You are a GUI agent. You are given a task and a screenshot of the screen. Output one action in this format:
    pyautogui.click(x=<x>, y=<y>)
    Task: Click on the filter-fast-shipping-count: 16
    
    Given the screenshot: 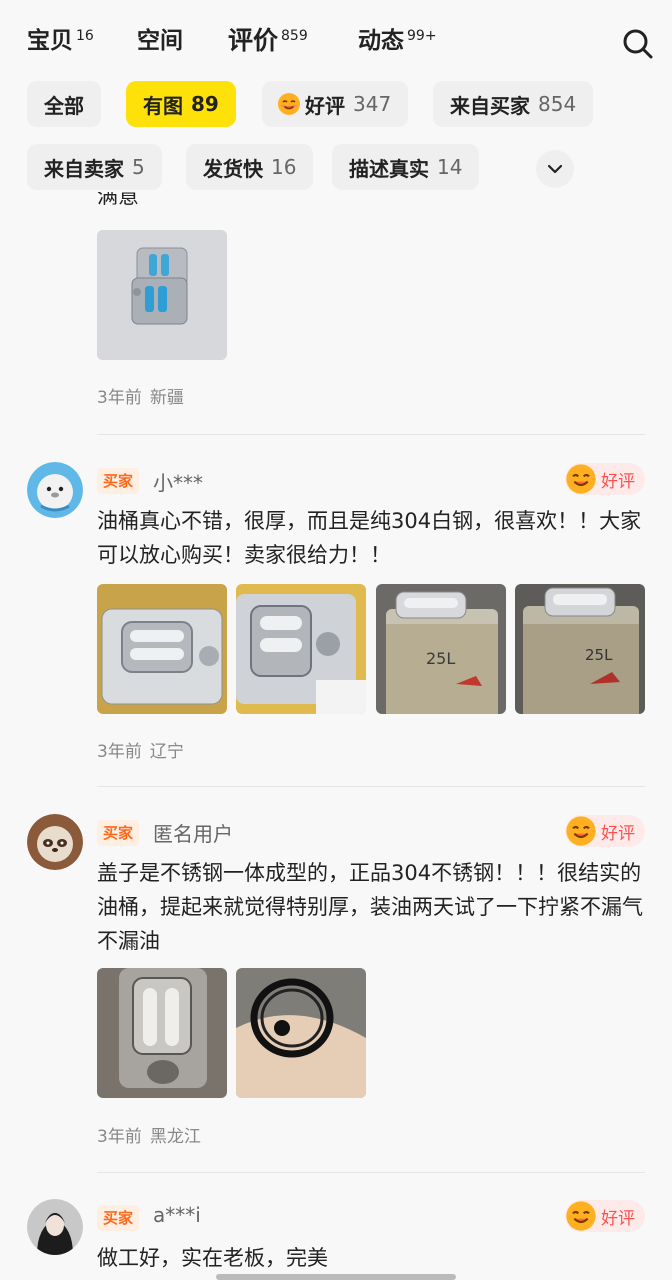 What is the action you would take?
    pyautogui.click(x=284, y=167)
    